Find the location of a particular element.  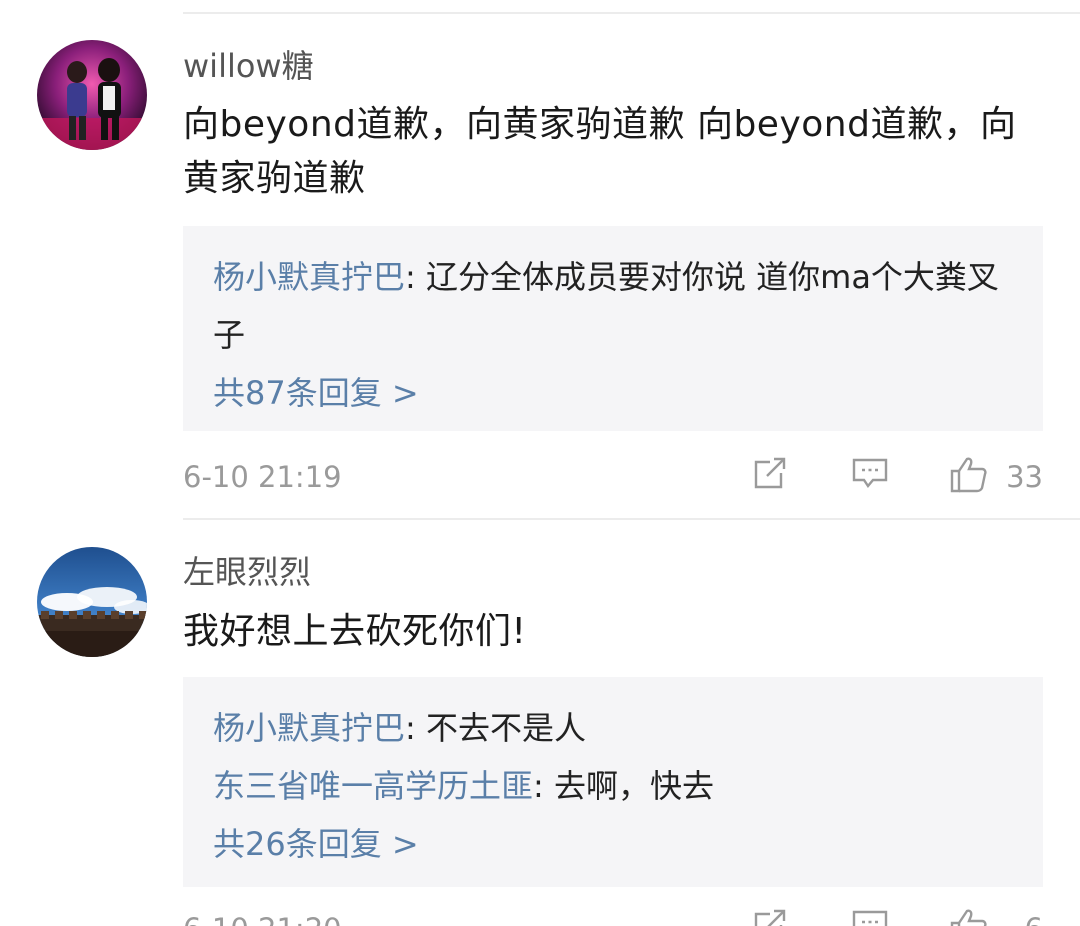

username: 左眼烈烈 is located at coordinates (247, 572).